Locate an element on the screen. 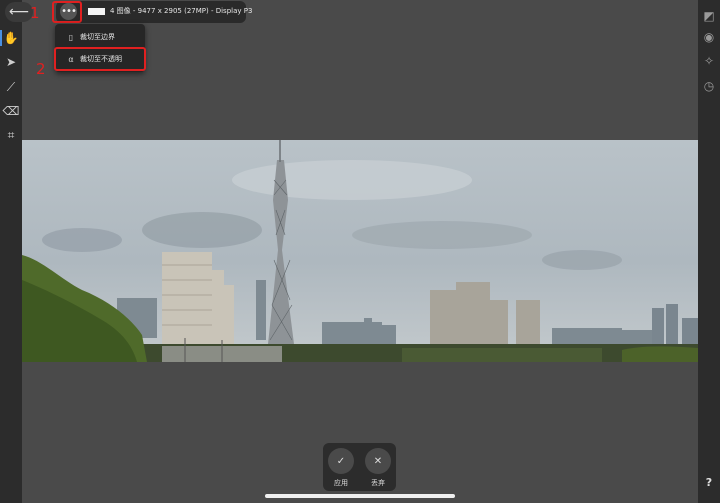 The image size is (720, 503). apply-label: 应用 is located at coordinates (341, 483).